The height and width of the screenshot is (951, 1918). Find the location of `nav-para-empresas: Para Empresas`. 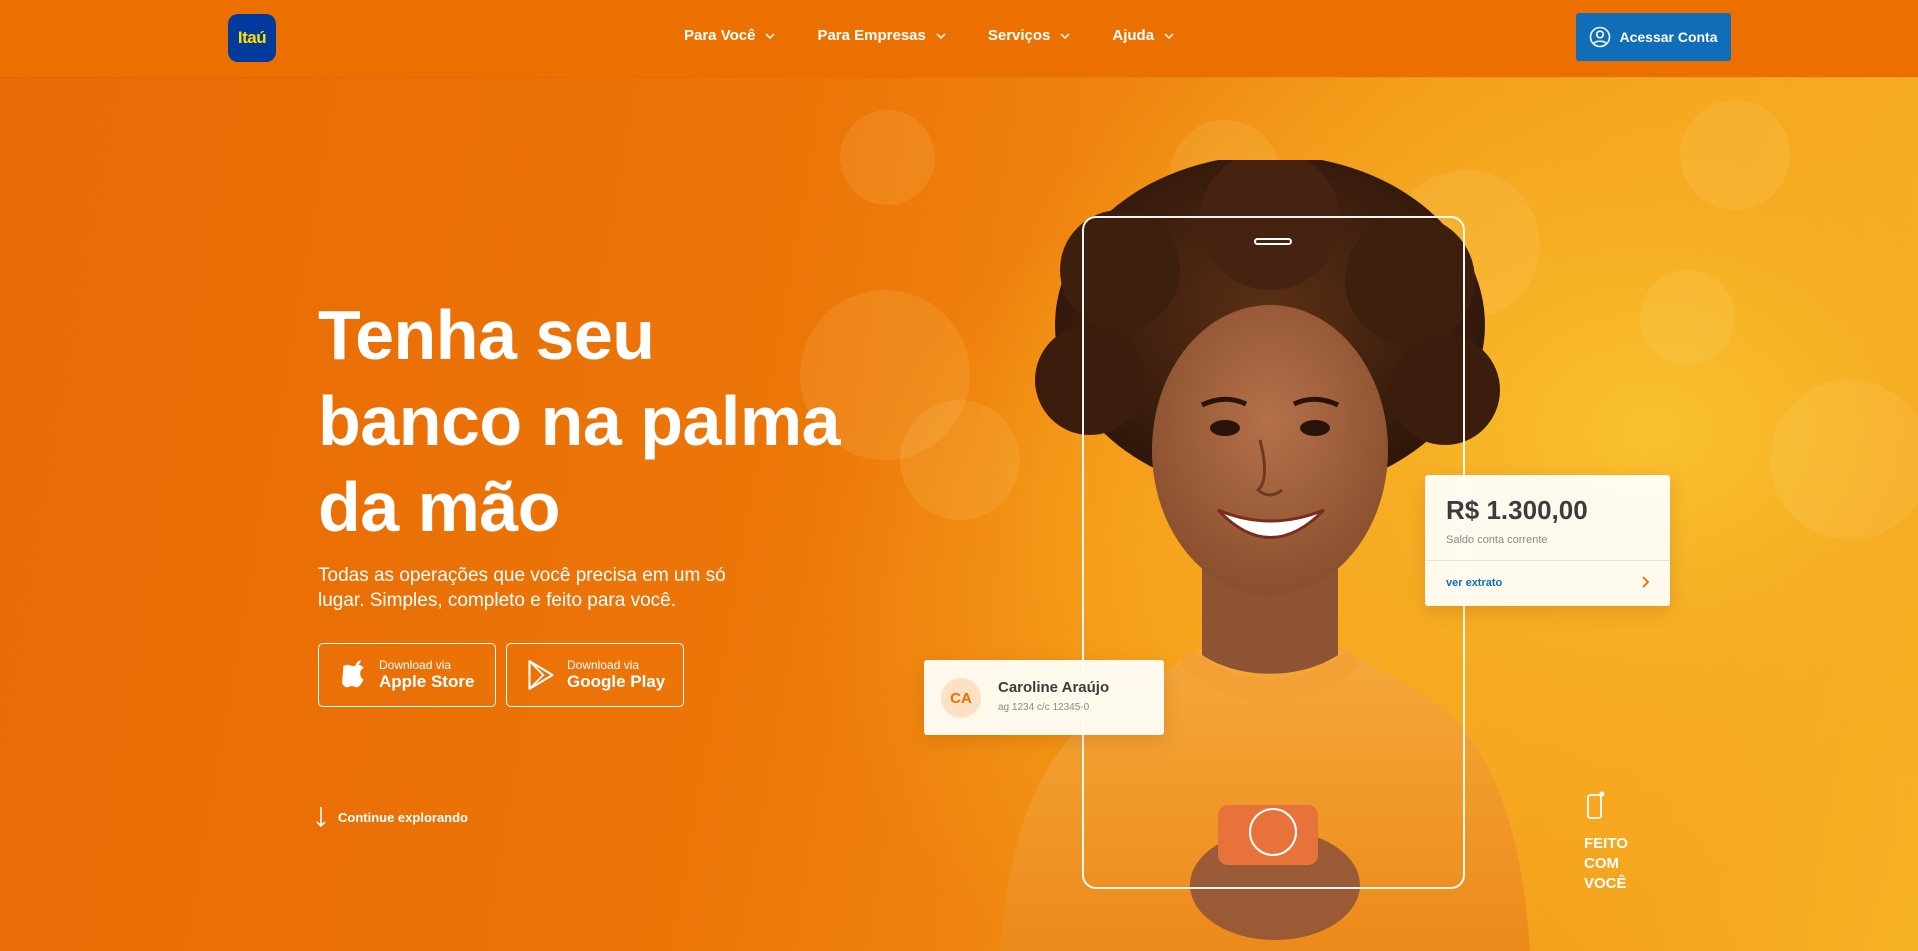

nav-para-empresas: Para Empresas is located at coordinates (881, 35).